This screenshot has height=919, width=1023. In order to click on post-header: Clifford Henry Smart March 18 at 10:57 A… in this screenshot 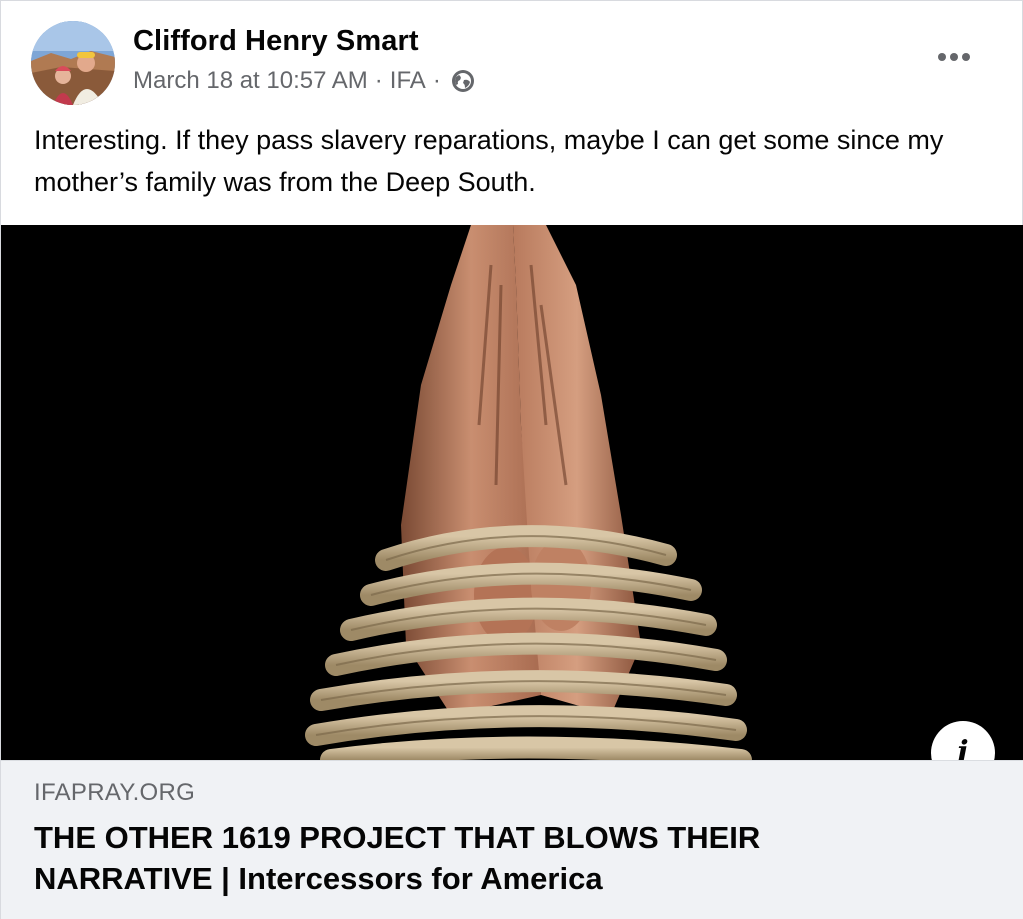, I will do `click(511, 56)`.